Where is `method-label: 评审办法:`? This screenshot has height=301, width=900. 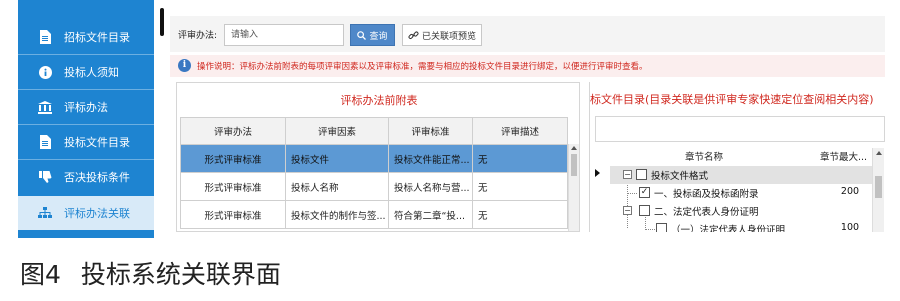 method-label: 评审办法: is located at coordinates (198, 36).